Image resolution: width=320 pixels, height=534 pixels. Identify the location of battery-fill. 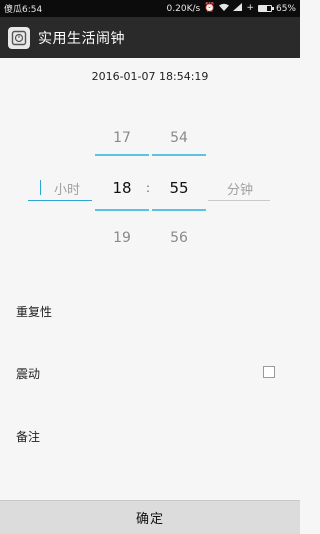
(262, 8).